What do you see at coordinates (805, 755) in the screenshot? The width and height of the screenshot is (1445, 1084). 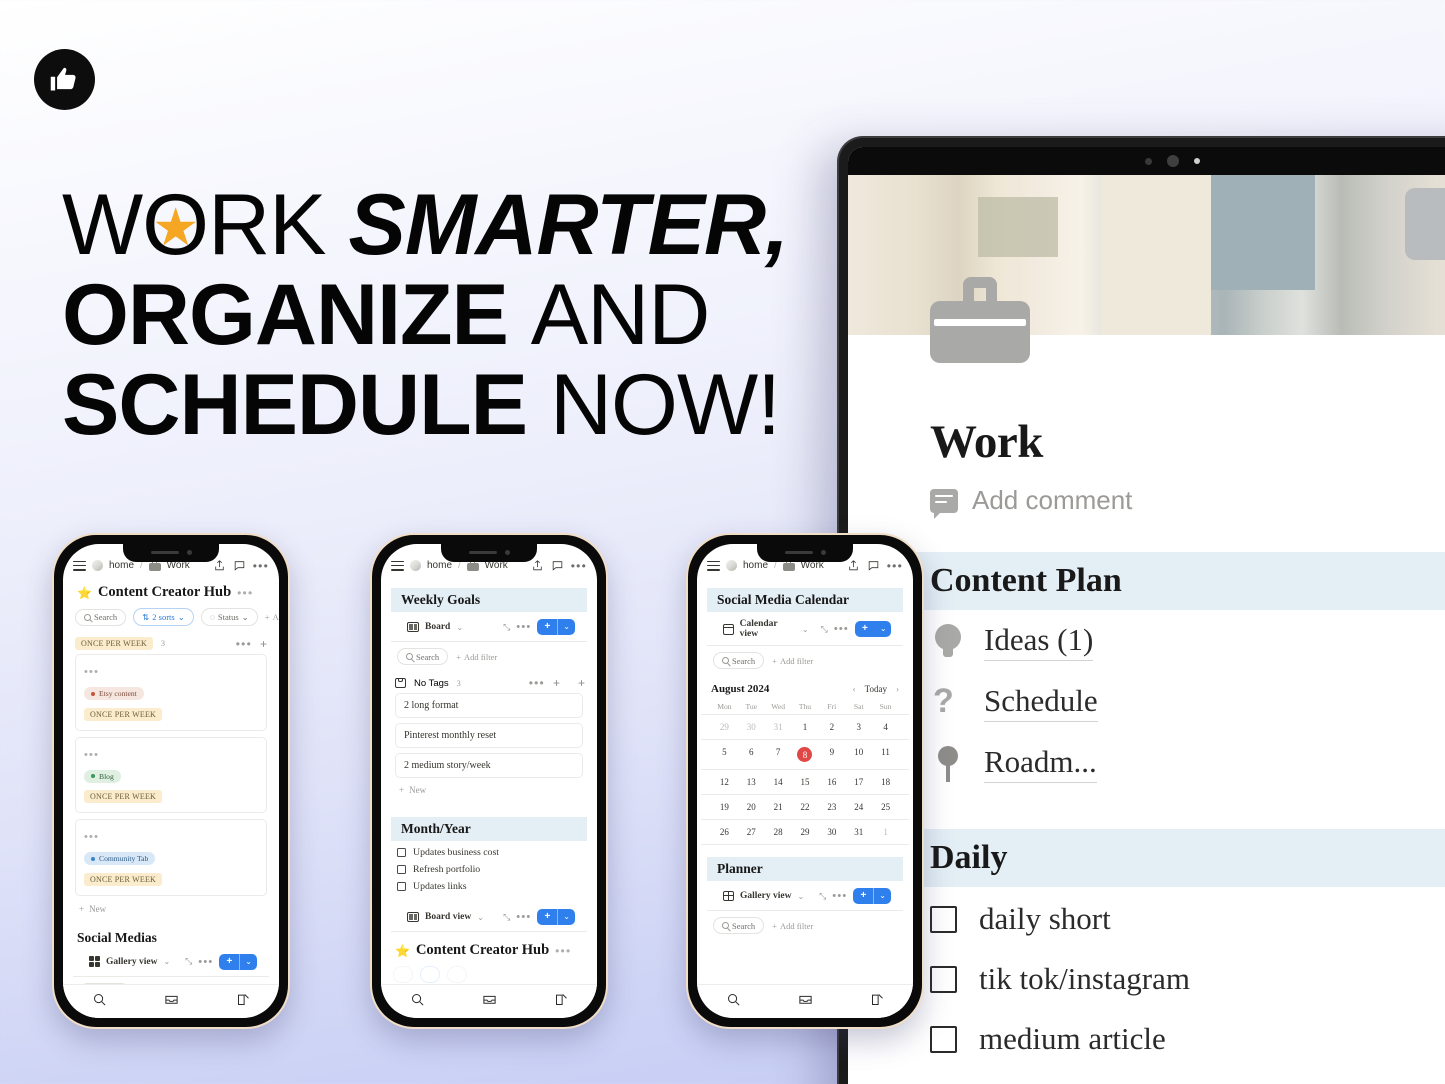 I see `calendar-day-cell: 8` at bounding box center [805, 755].